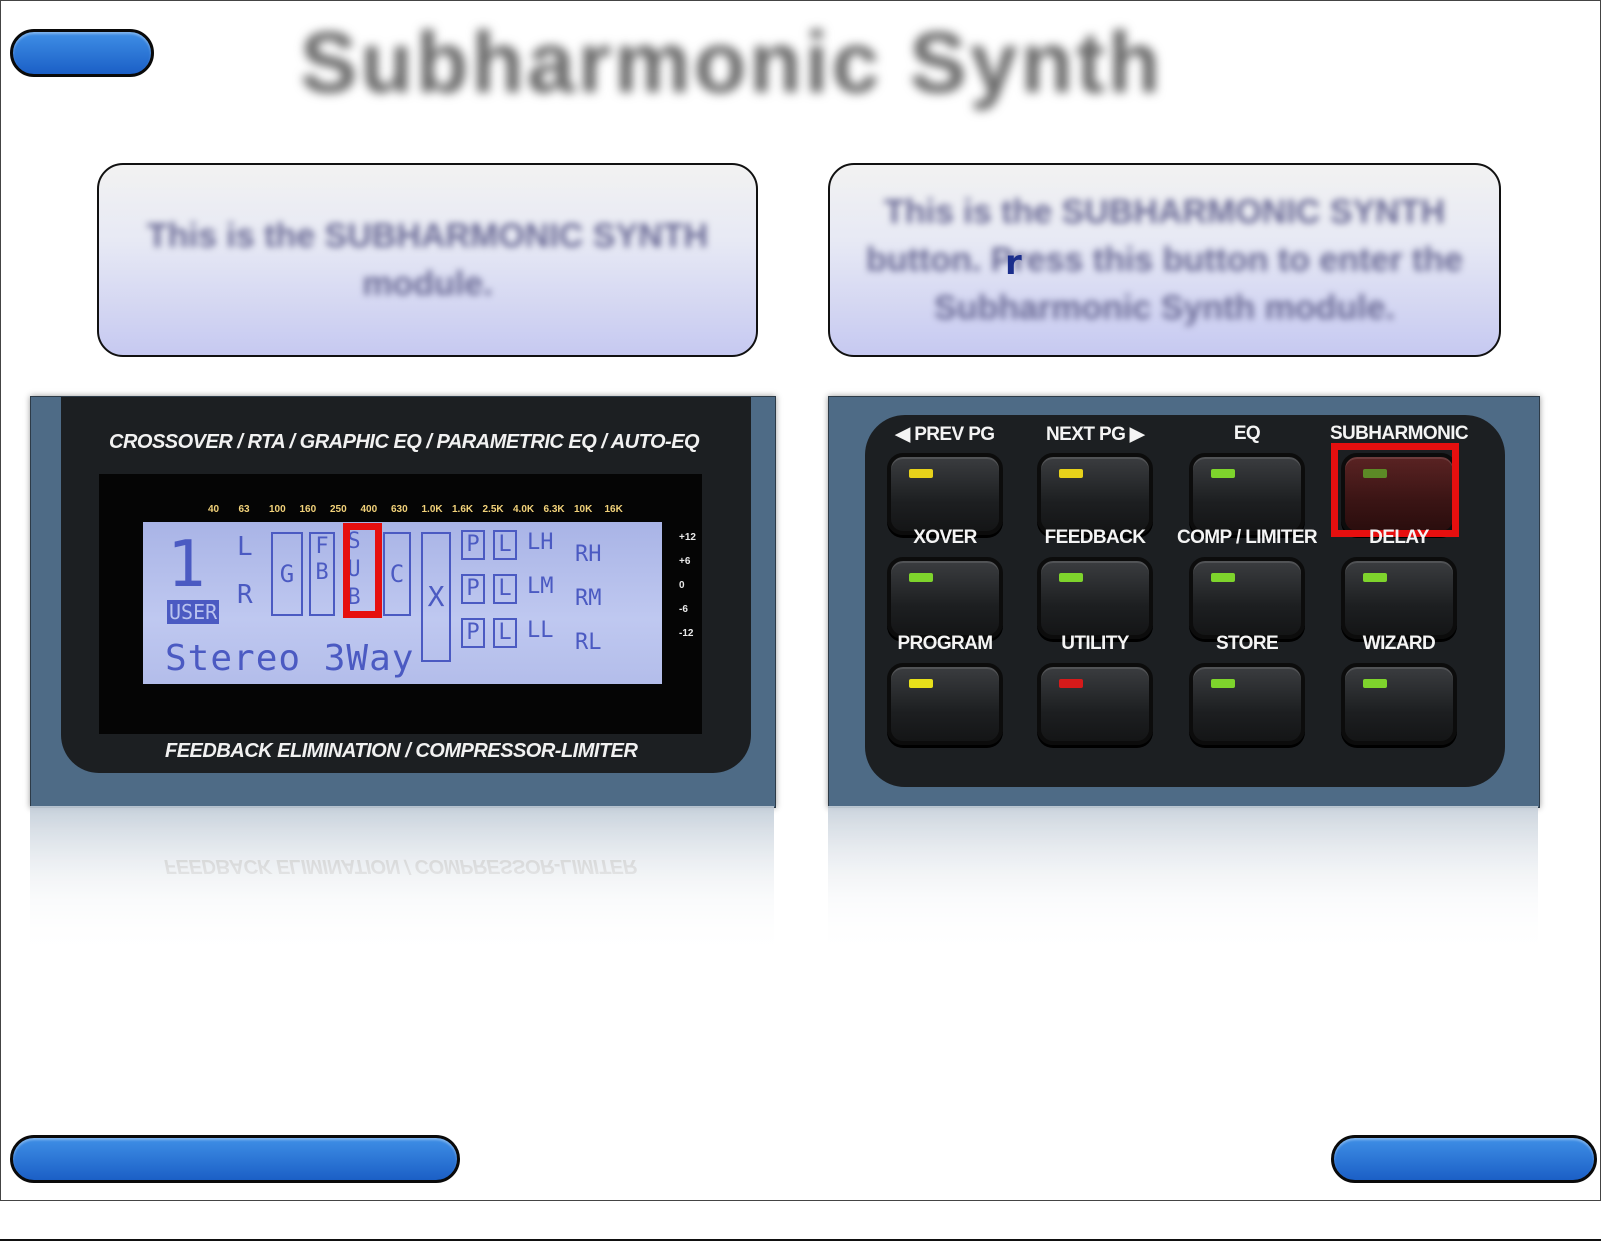 Image resolution: width=1601 pixels, height=1241 pixels. Describe the element at coordinates (397, 574) in the screenshot. I see `compressor-block: C` at that location.